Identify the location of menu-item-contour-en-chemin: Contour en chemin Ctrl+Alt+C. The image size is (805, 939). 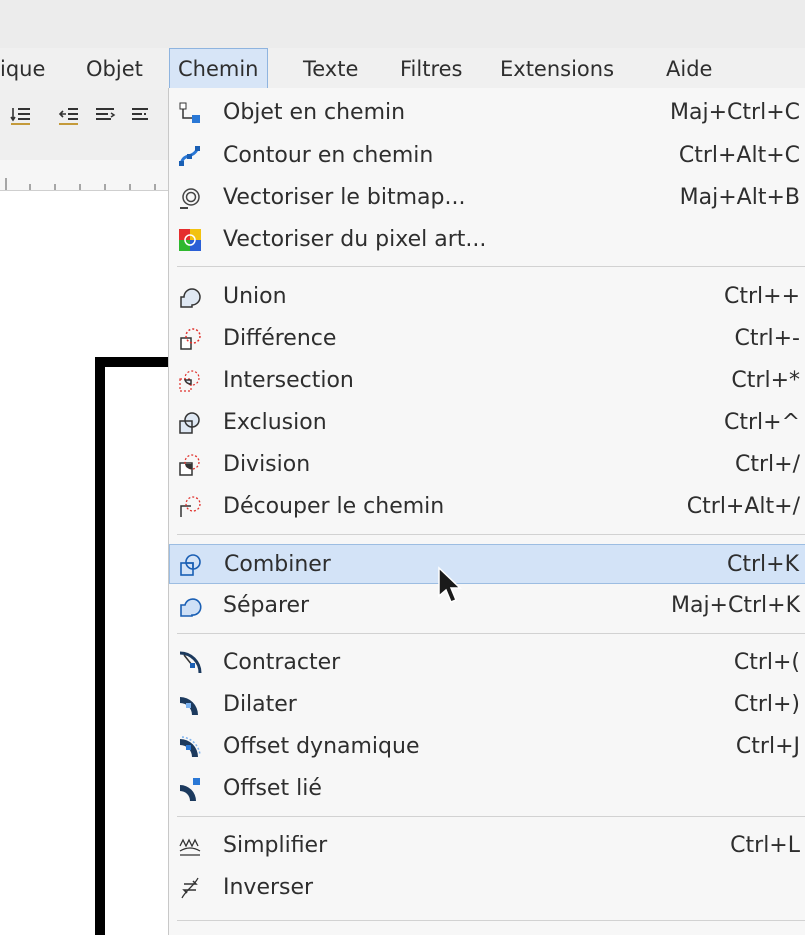
(487, 156).